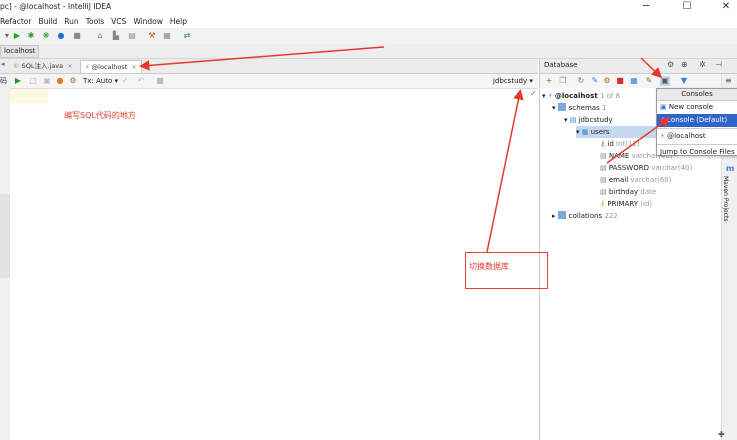 The height and width of the screenshot is (440, 737). Describe the element at coordinates (721, 434) in the screenshot. I see `resize-grip-icon: ✚` at that location.